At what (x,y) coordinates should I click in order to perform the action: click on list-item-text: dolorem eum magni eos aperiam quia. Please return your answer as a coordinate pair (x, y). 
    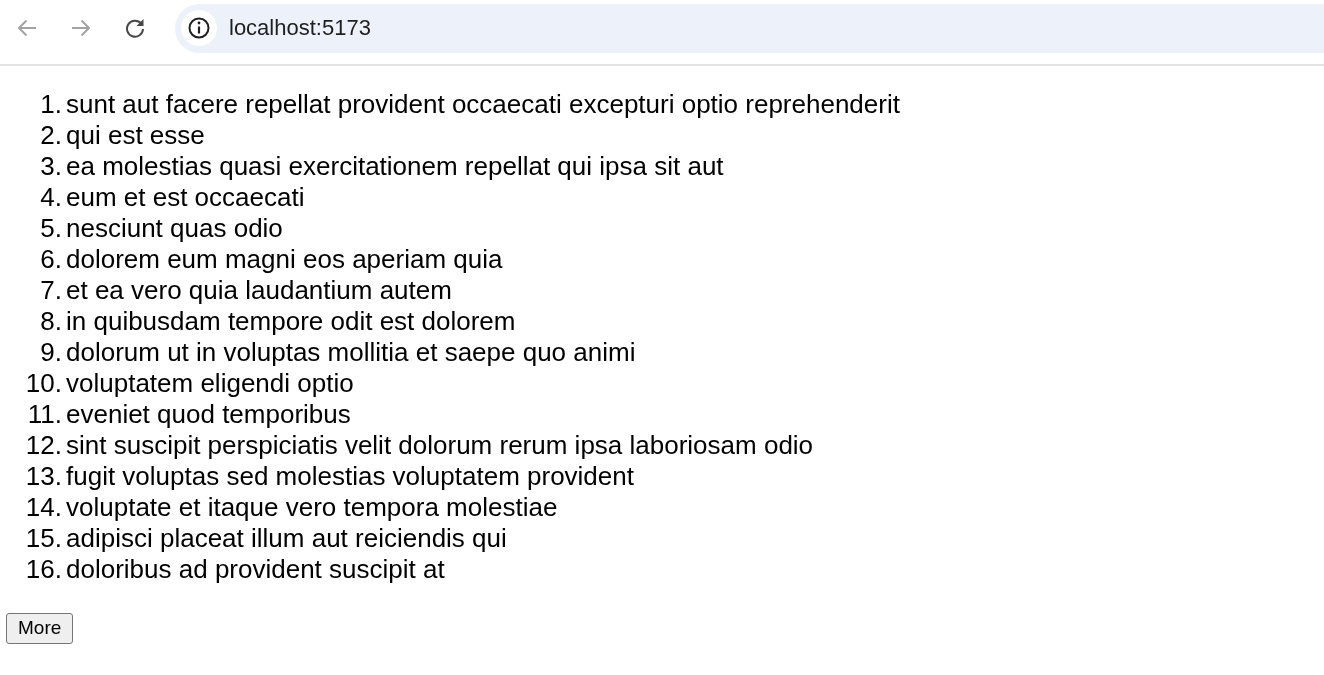
    Looking at the image, I should click on (284, 259).